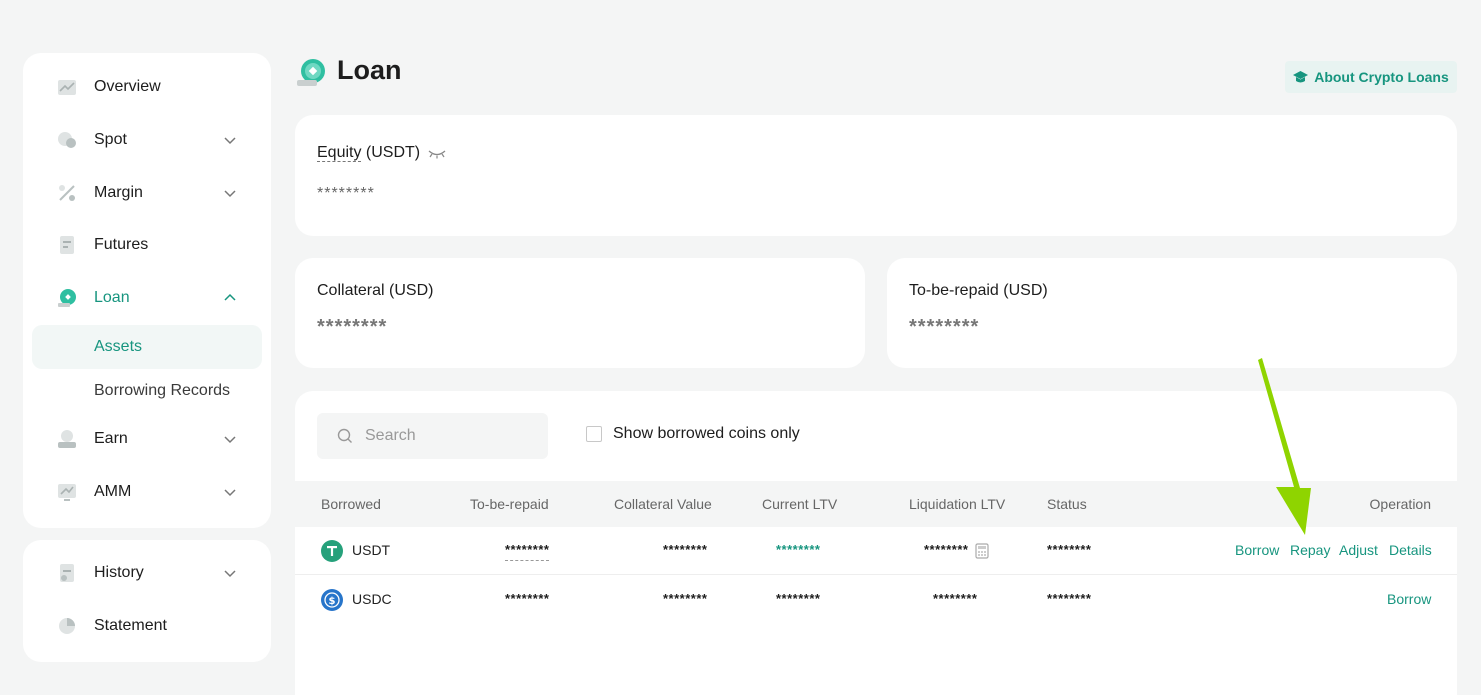  Describe the element at coordinates (1381, 77) in the screenshot. I see `about-crypto-loans-label: About Crypto Loans` at that location.